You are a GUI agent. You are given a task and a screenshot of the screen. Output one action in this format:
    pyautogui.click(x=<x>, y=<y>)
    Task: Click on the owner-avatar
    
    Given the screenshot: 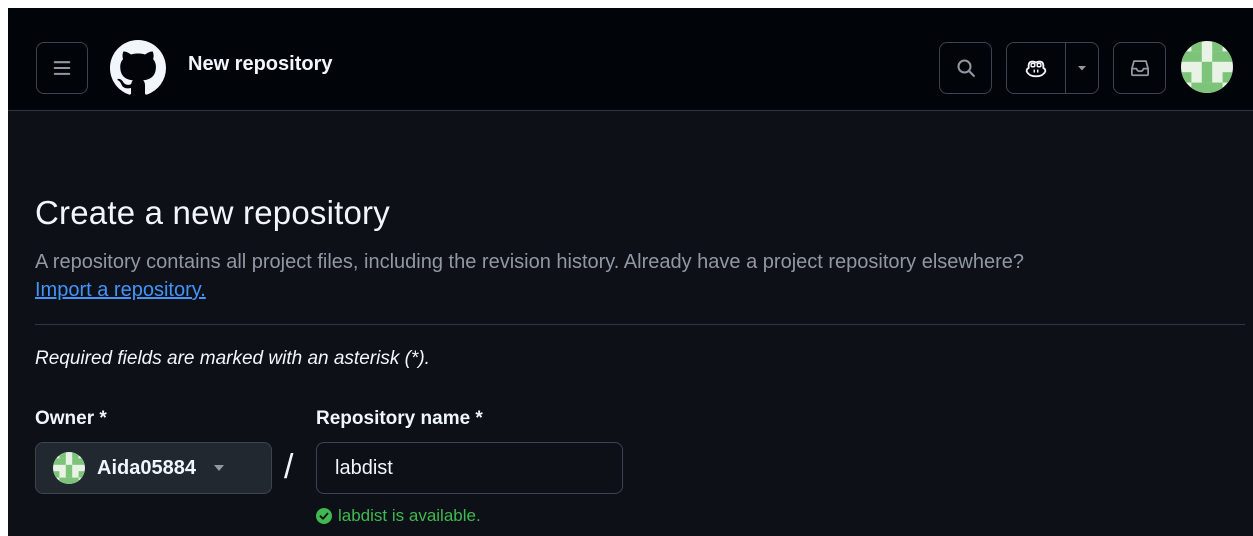 What is the action you would take?
    pyautogui.click(x=69, y=468)
    